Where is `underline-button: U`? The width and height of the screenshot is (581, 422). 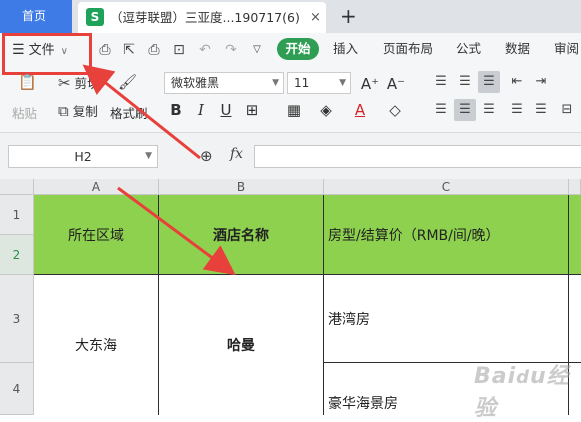 underline-button: U is located at coordinates (226, 110).